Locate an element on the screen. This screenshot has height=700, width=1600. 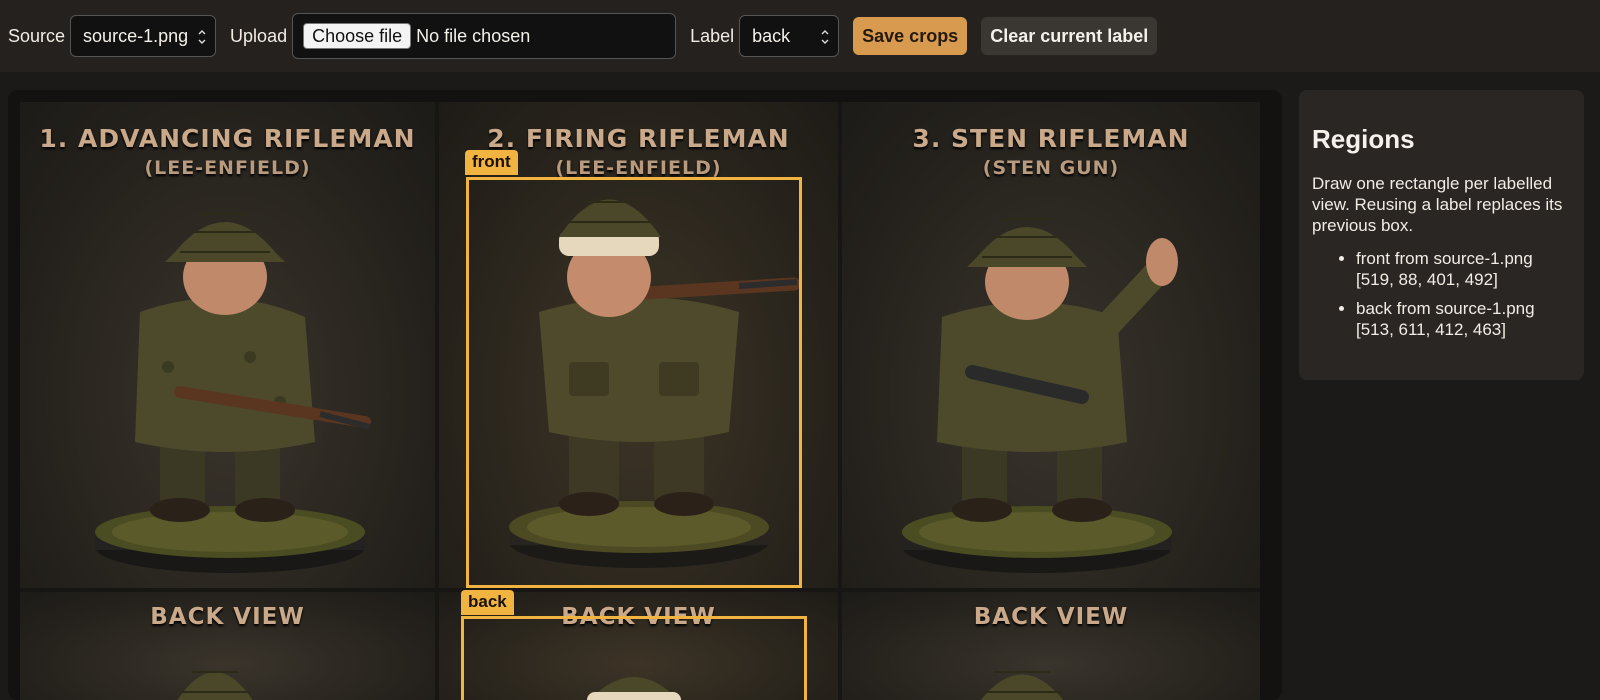
choose-file-button: Choose file is located at coordinates (357, 36).